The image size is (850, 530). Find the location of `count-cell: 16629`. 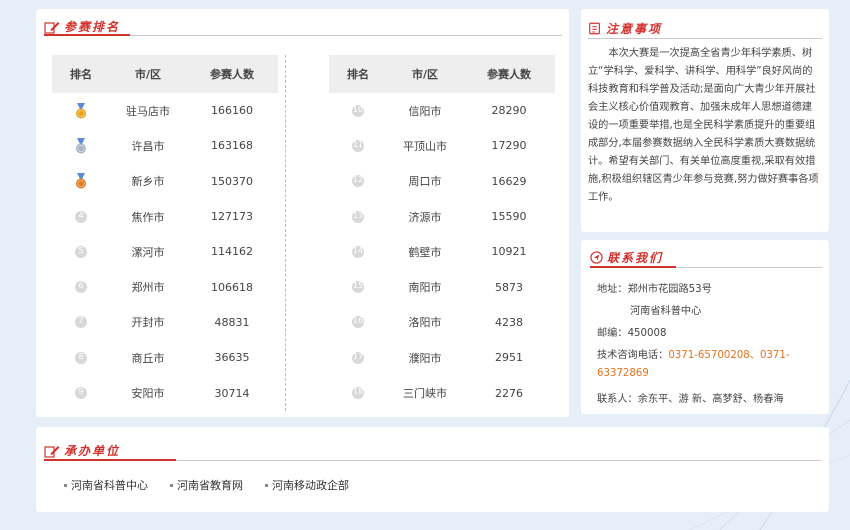

count-cell: 16629 is located at coordinates (509, 181).